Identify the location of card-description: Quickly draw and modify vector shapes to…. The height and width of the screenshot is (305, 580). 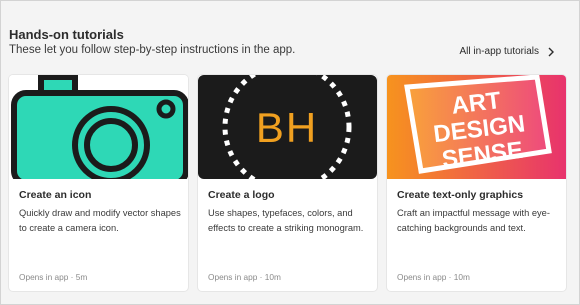
(100, 220).